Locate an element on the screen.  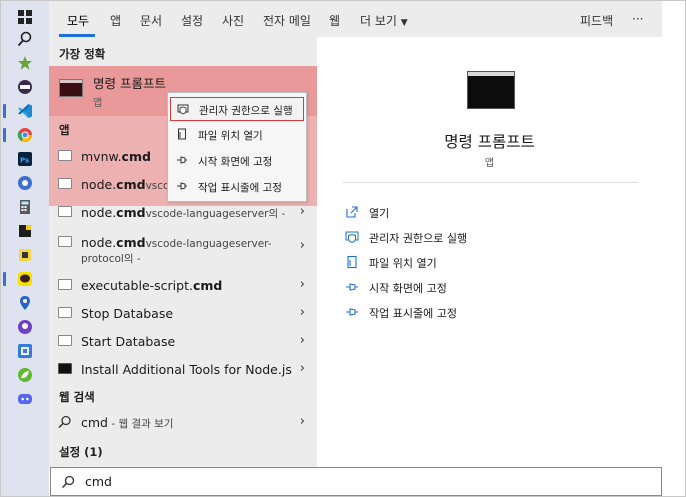
app-blue-icon is located at coordinates (25, 183).